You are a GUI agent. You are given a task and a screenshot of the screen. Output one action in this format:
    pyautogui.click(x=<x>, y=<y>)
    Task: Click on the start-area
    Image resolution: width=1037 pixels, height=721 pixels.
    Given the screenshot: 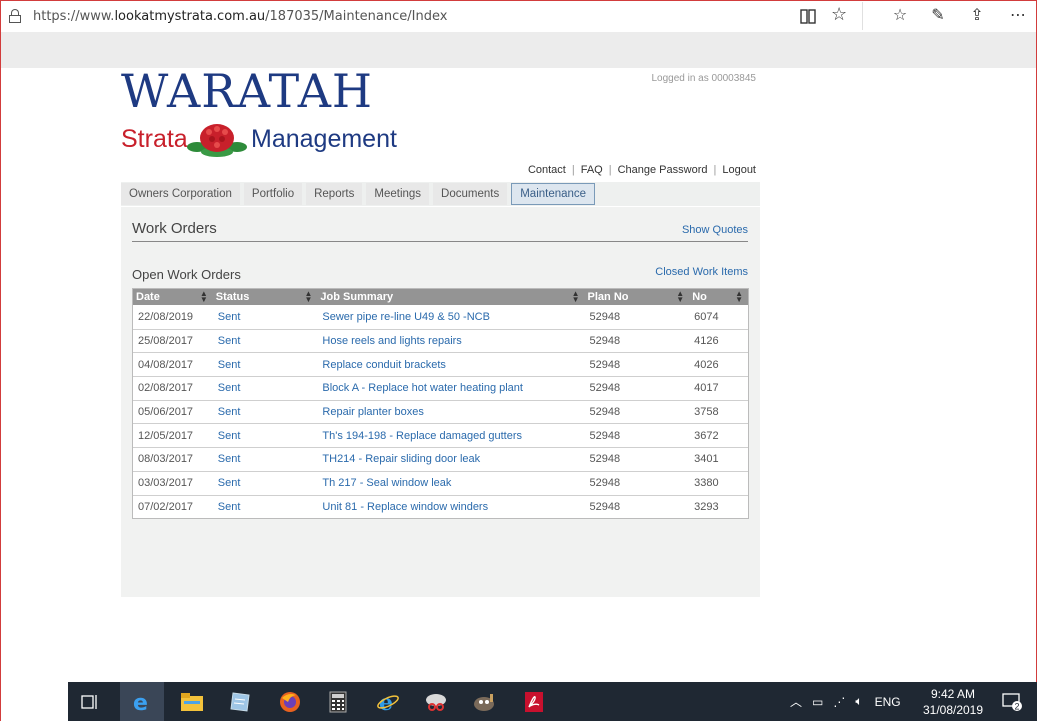 What is the action you would take?
    pyautogui.click(x=34, y=701)
    